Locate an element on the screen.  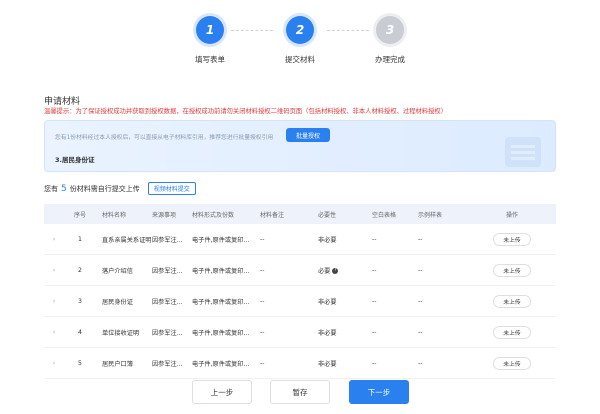
count-prefix: 您有 is located at coordinates (51, 188).